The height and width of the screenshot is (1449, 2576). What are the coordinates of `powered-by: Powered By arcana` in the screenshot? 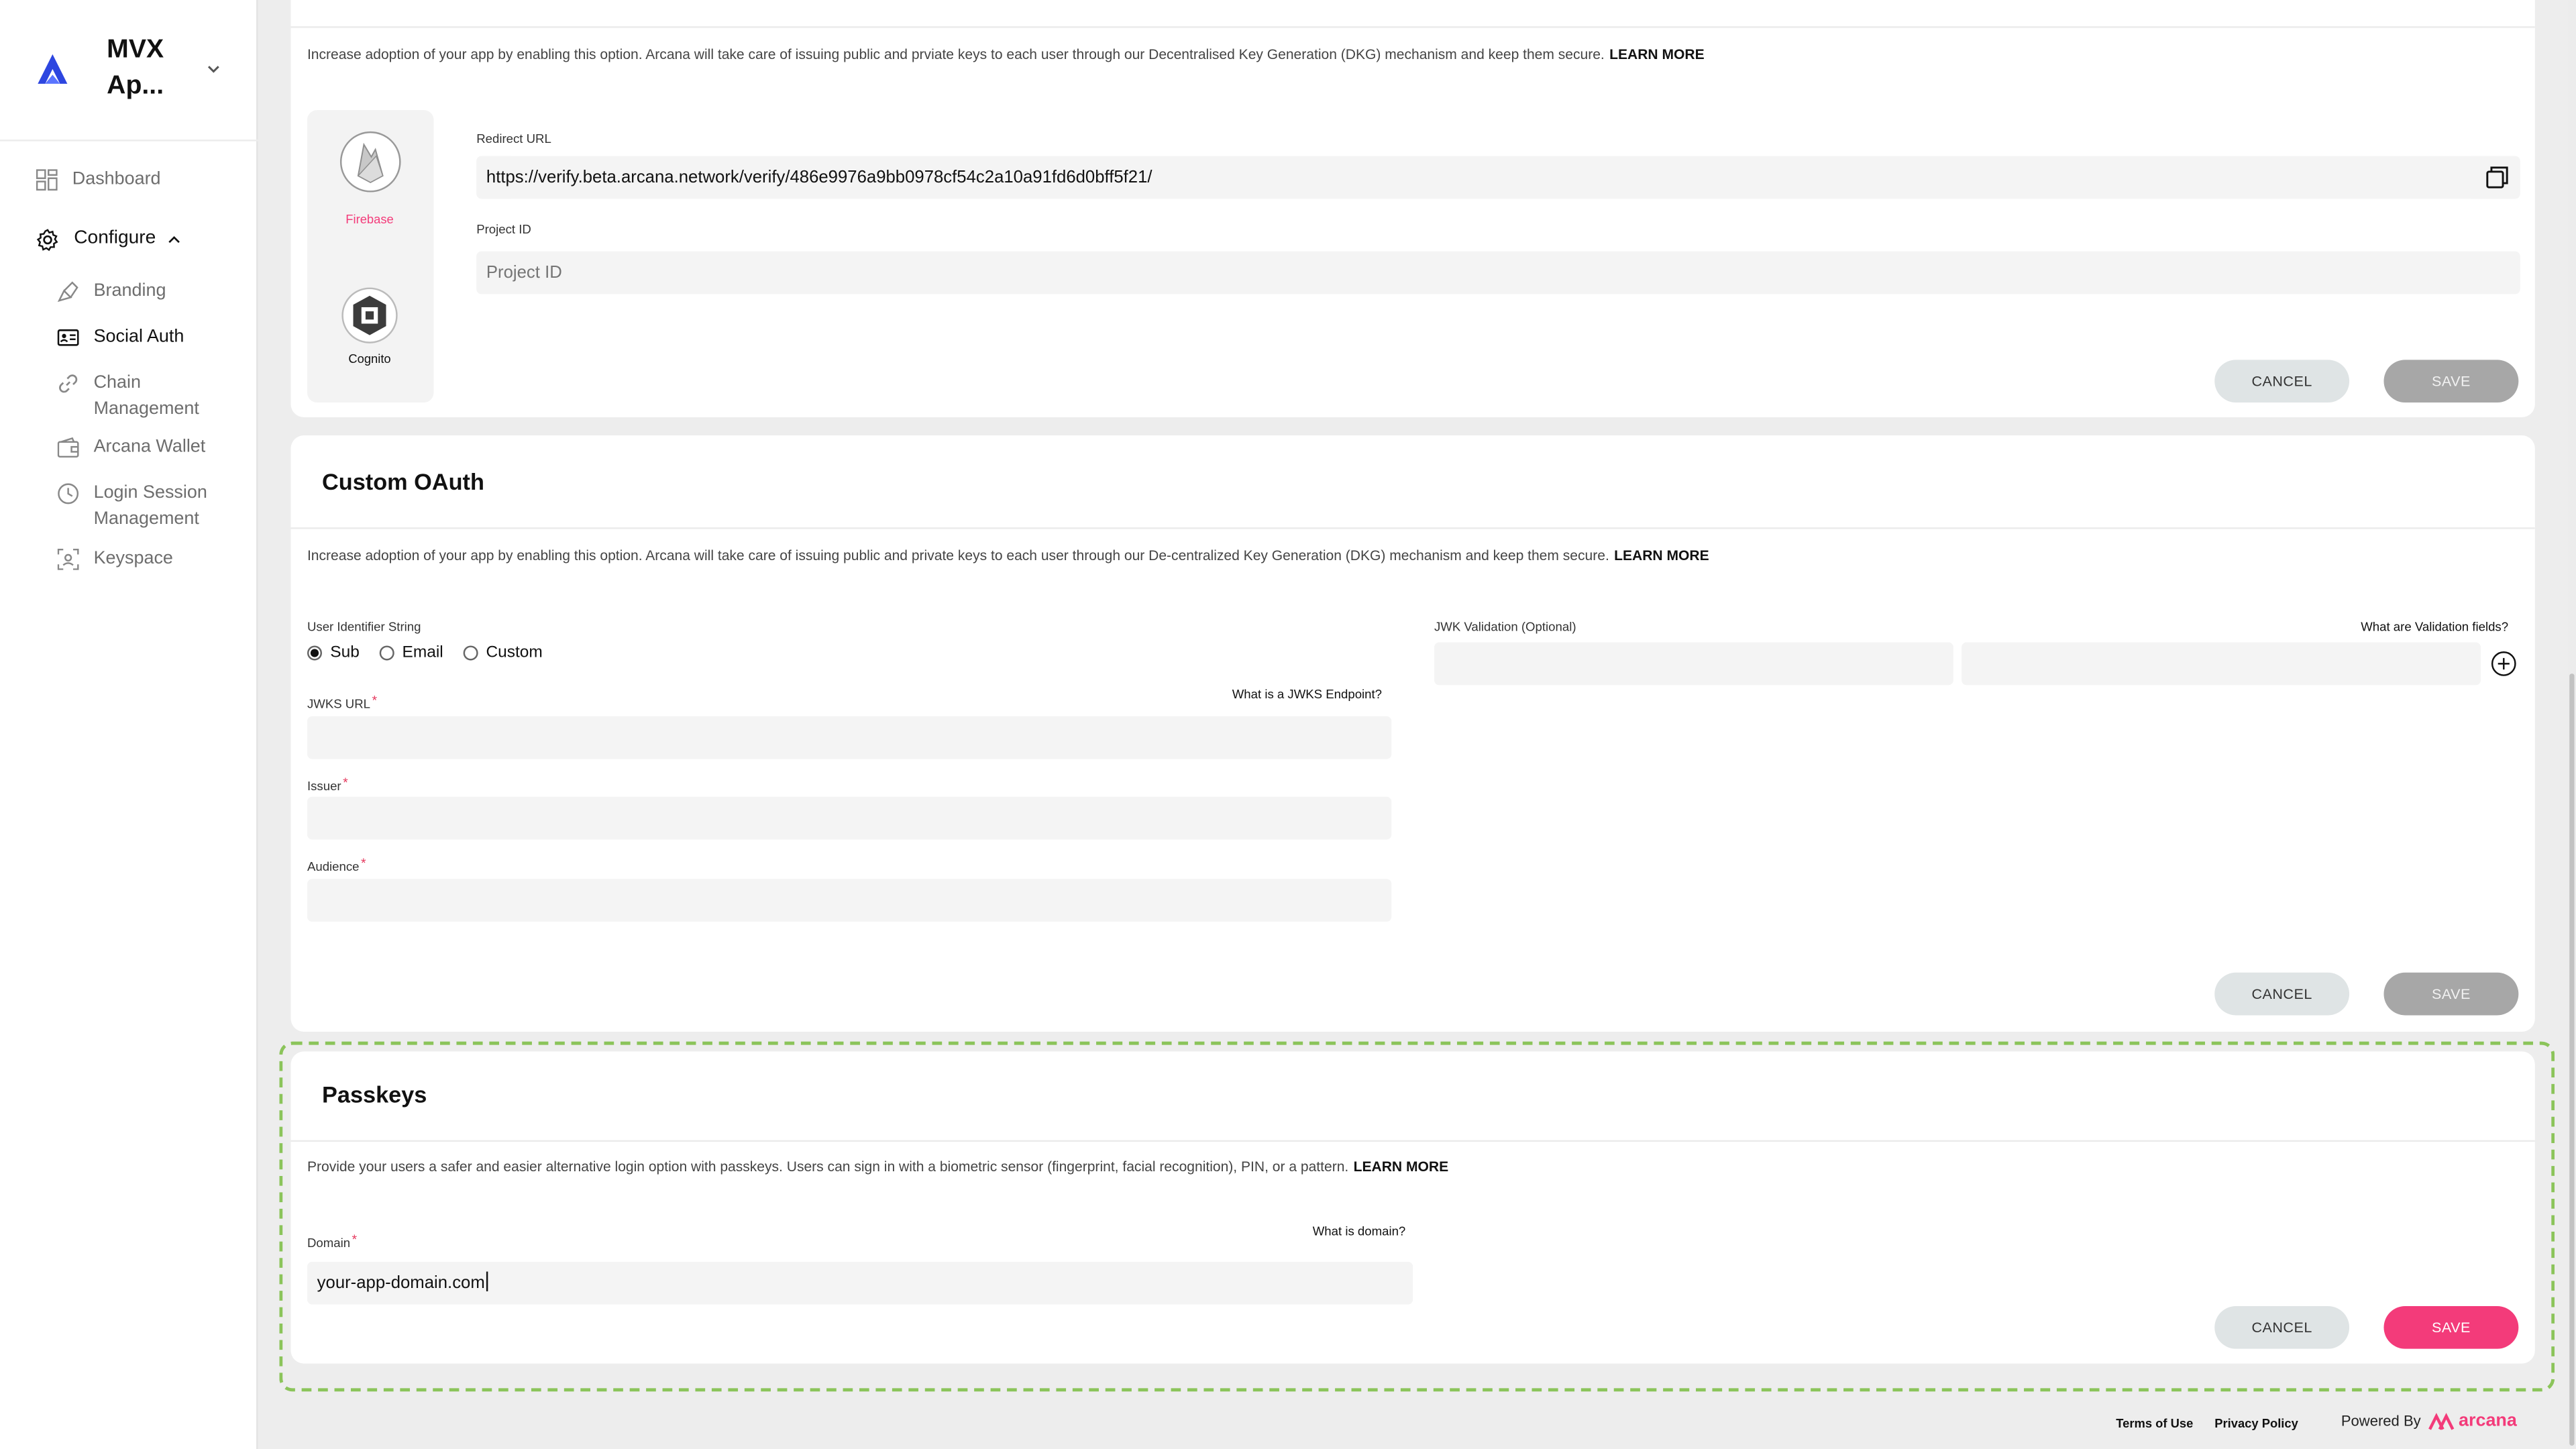 It's located at (2429, 1421).